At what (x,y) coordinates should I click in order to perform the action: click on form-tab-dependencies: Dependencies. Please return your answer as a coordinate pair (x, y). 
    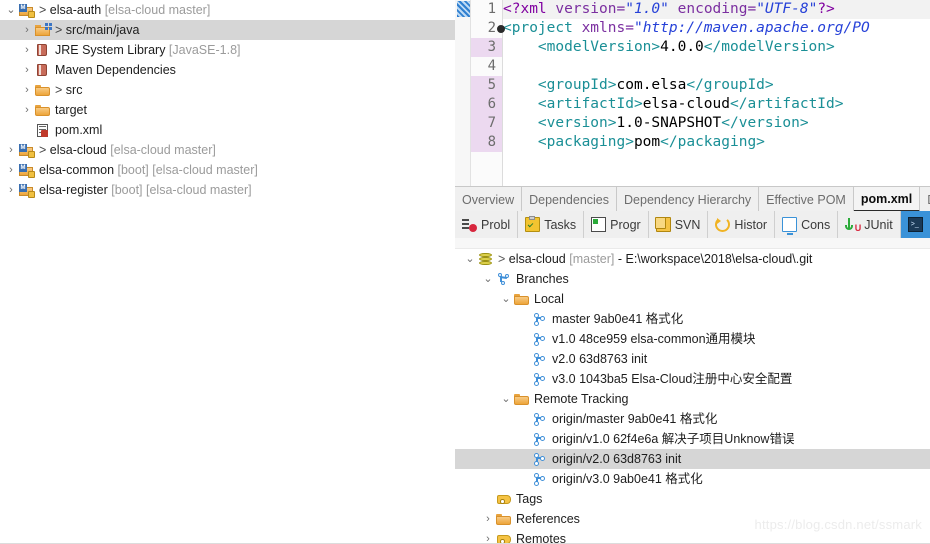
    Looking at the image, I should click on (570, 199).